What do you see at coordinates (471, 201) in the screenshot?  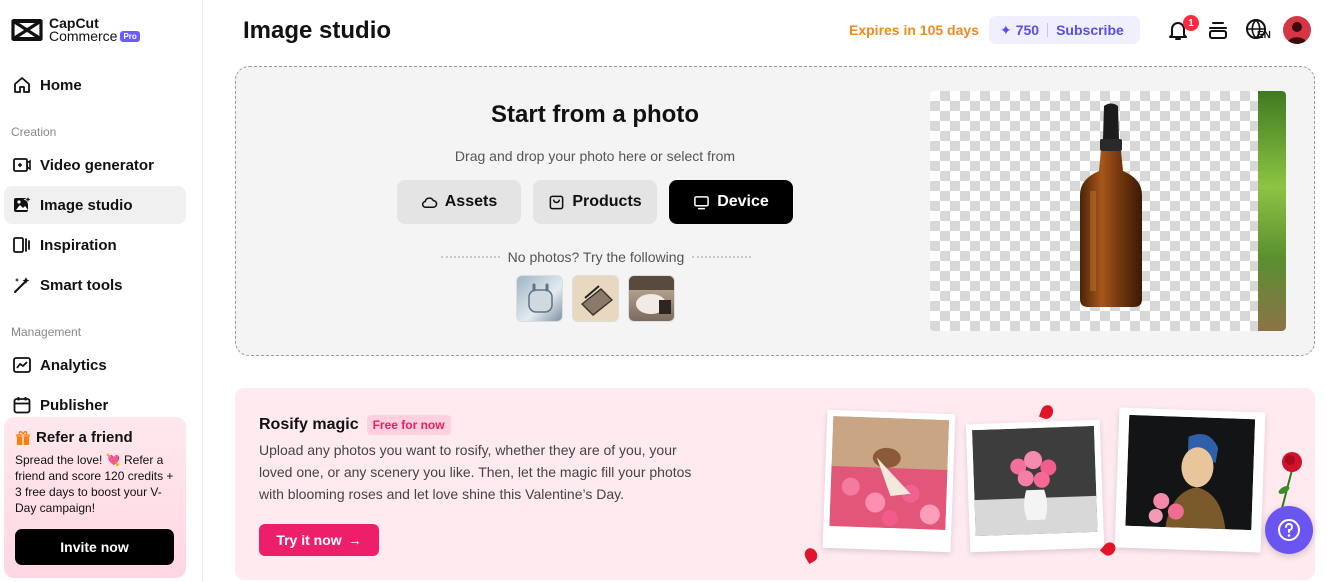 I see `assets-label: Assets` at bounding box center [471, 201].